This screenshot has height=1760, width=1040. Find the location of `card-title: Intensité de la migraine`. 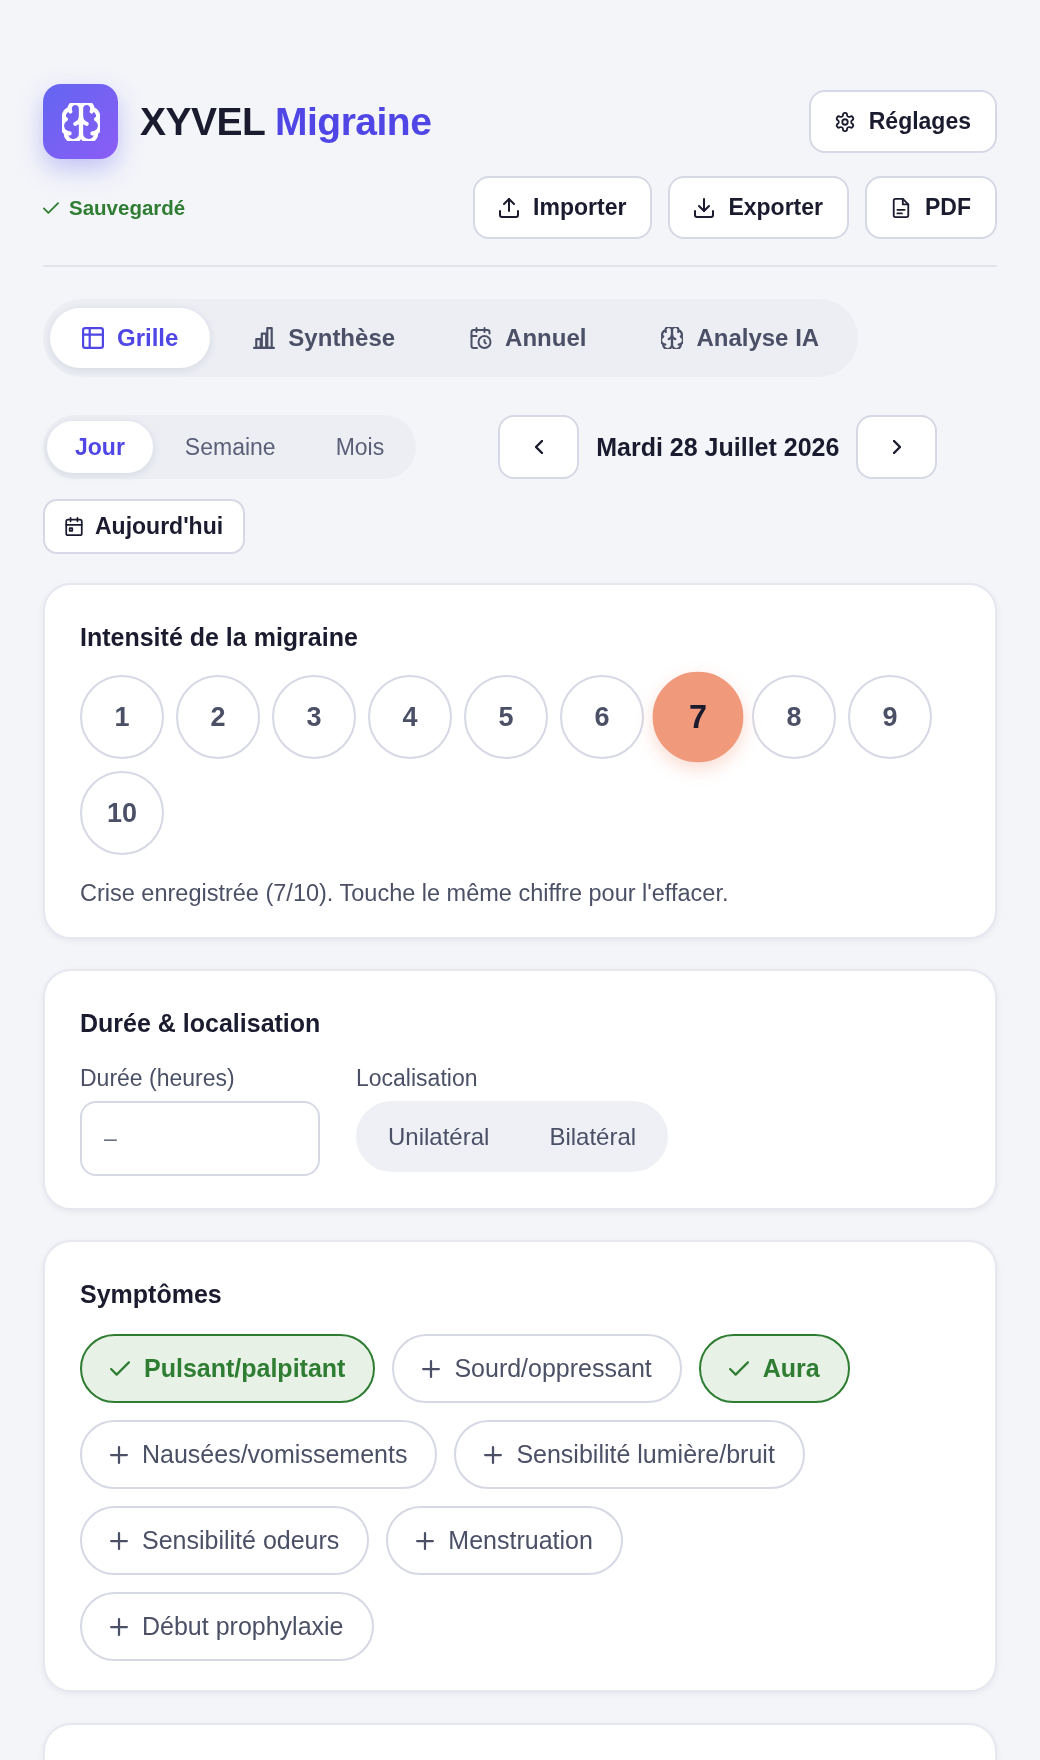

card-title: Intensité de la migraine is located at coordinates (219, 637).